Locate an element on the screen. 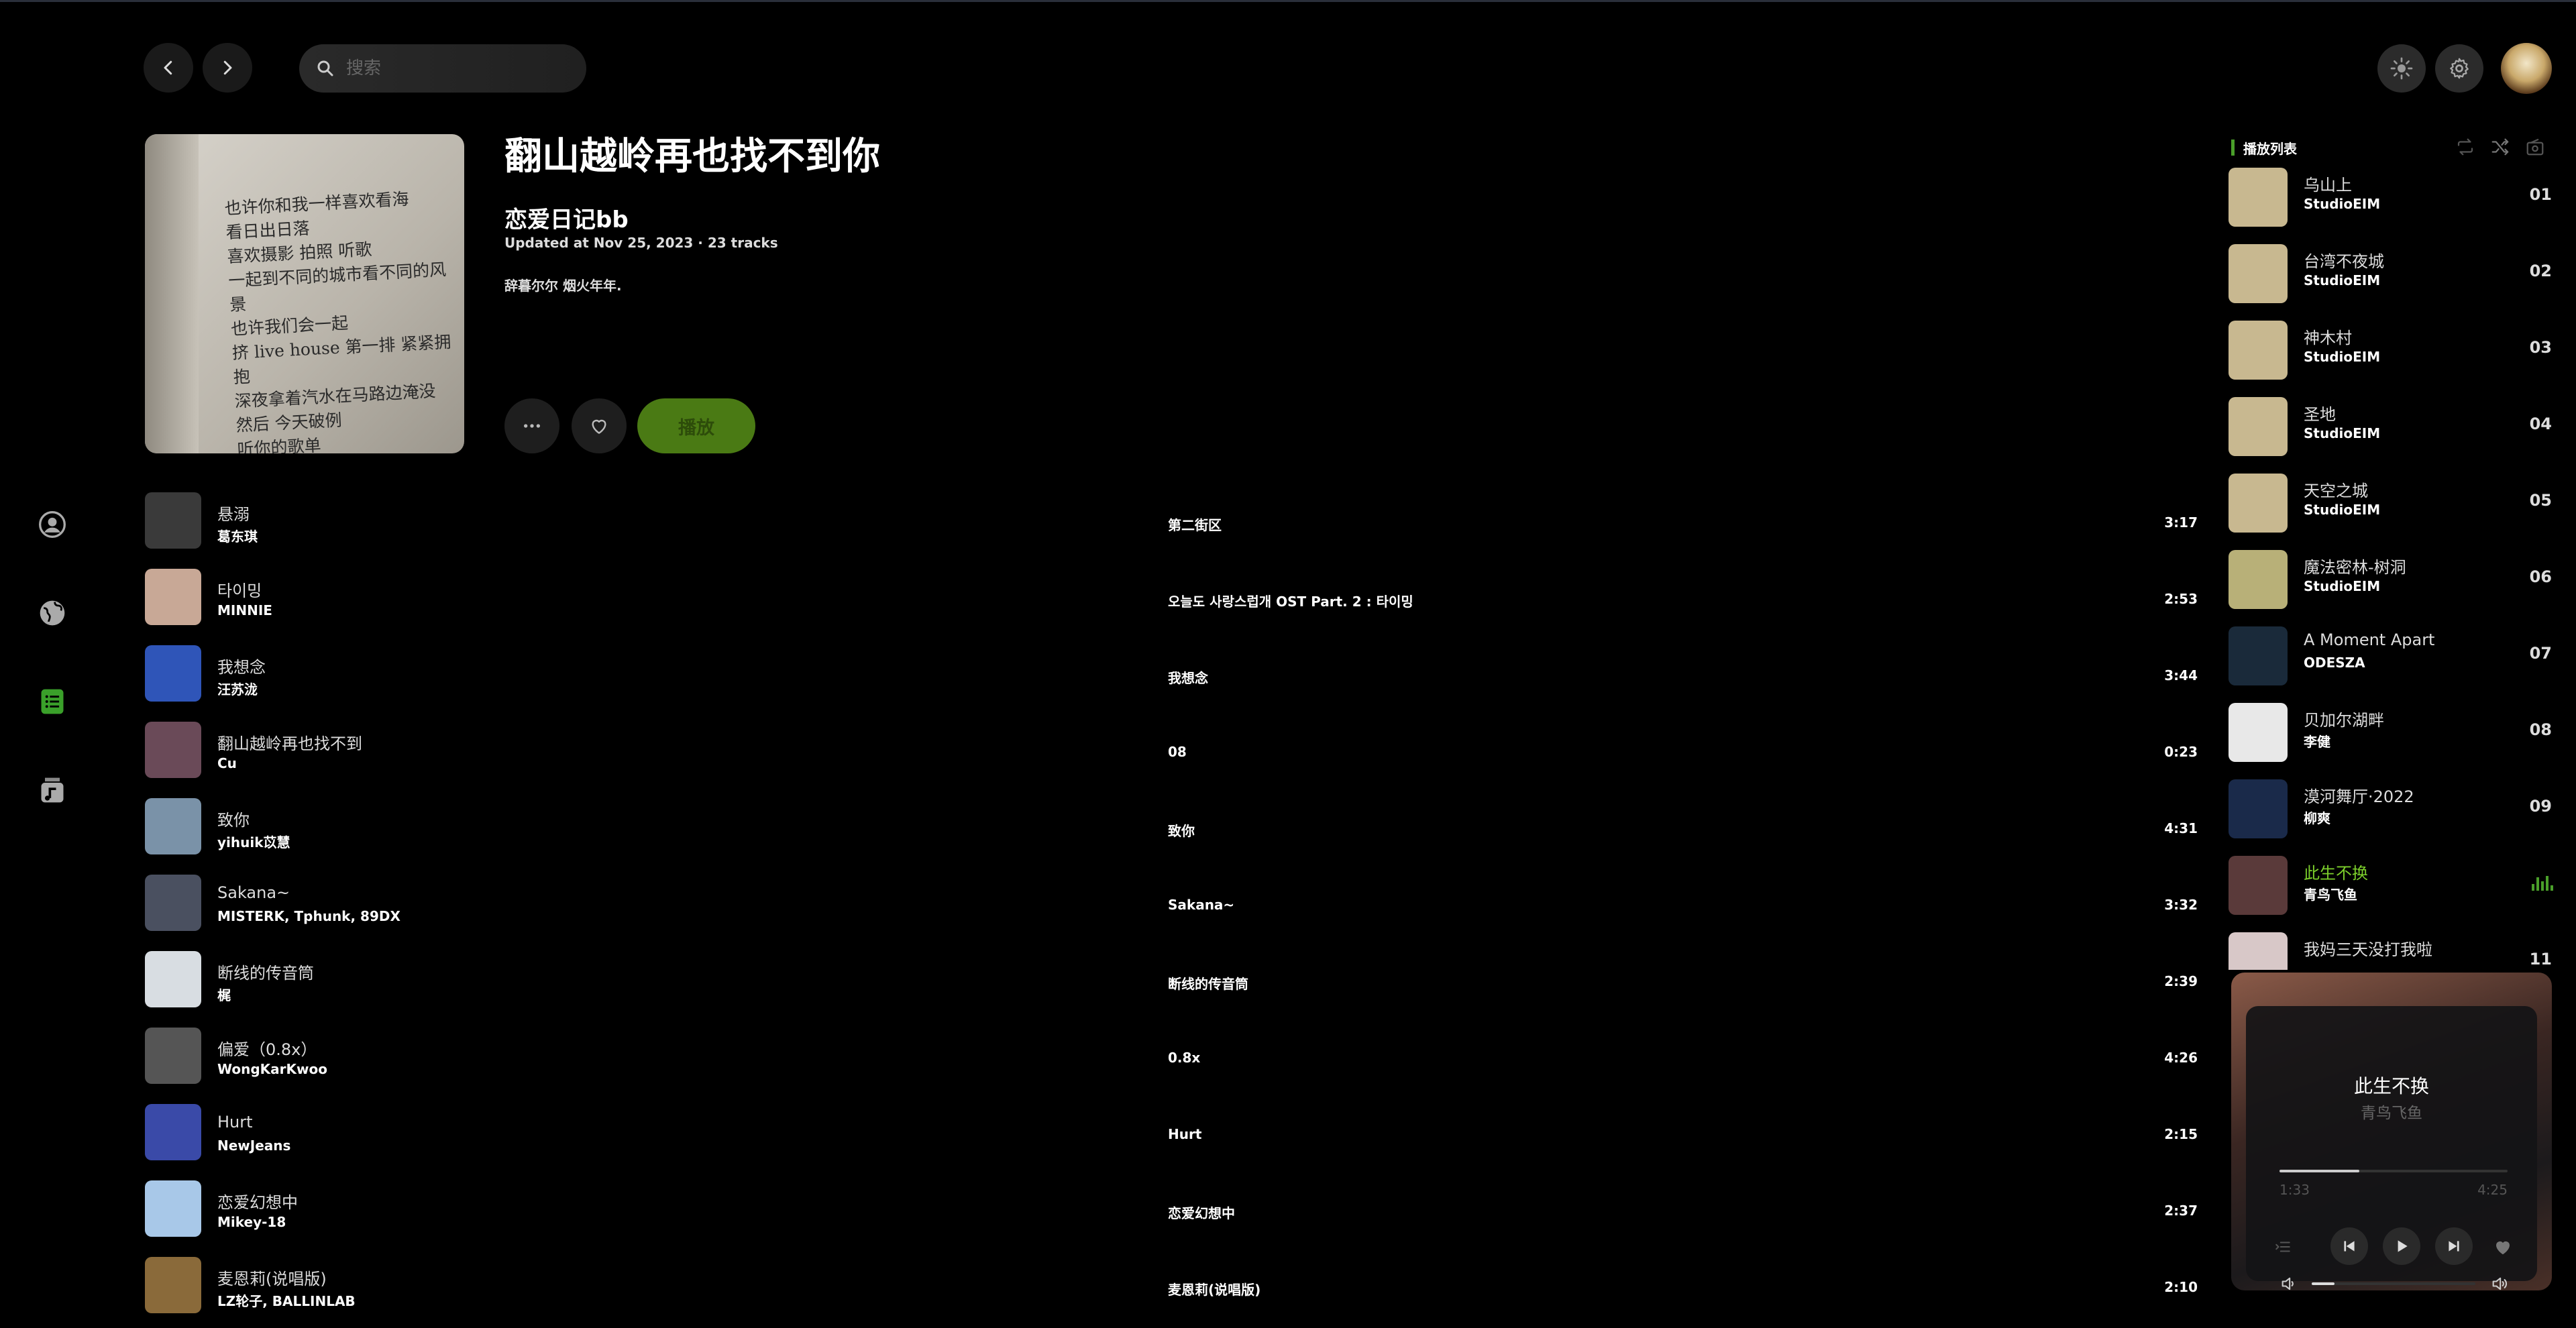 This screenshot has height=1328, width=2576. track-name: 翻山越岭再也找不到 is located at coordinates (289, 742).